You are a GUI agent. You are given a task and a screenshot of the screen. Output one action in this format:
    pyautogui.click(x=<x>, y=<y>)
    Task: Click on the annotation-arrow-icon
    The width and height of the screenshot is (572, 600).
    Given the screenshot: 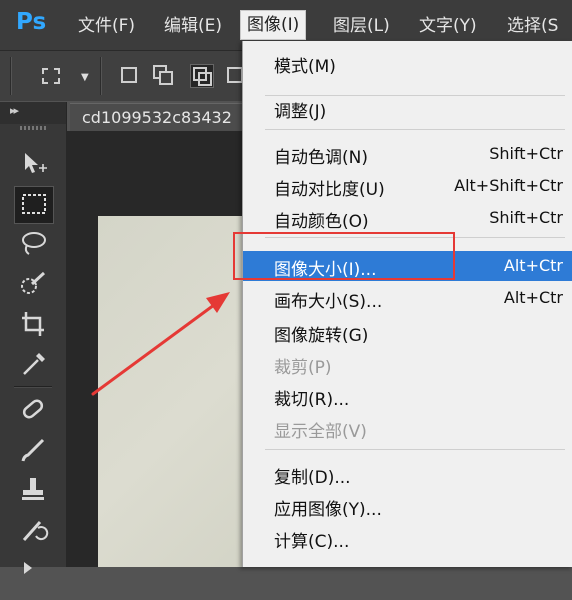 What is the action you would take?
    pyautogui.click(x=160, y=344)
    